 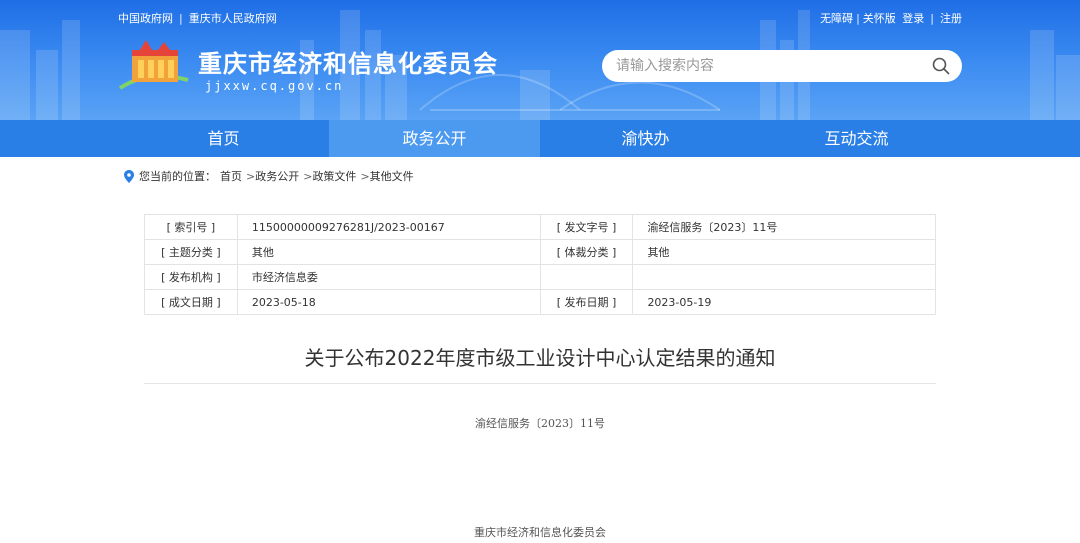 What do you see at coordinates (540, 358) in the screenshot?
I see `article-title: 关于公布2022年度市级工业设计中心认定结果的通知` at bounding box center [540, 358].